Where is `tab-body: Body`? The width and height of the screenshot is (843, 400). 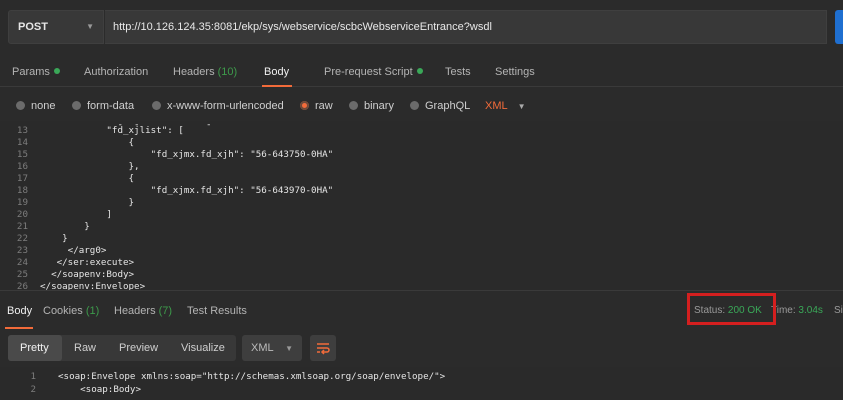
tab-body: Body is located at coordinates (276, 72).